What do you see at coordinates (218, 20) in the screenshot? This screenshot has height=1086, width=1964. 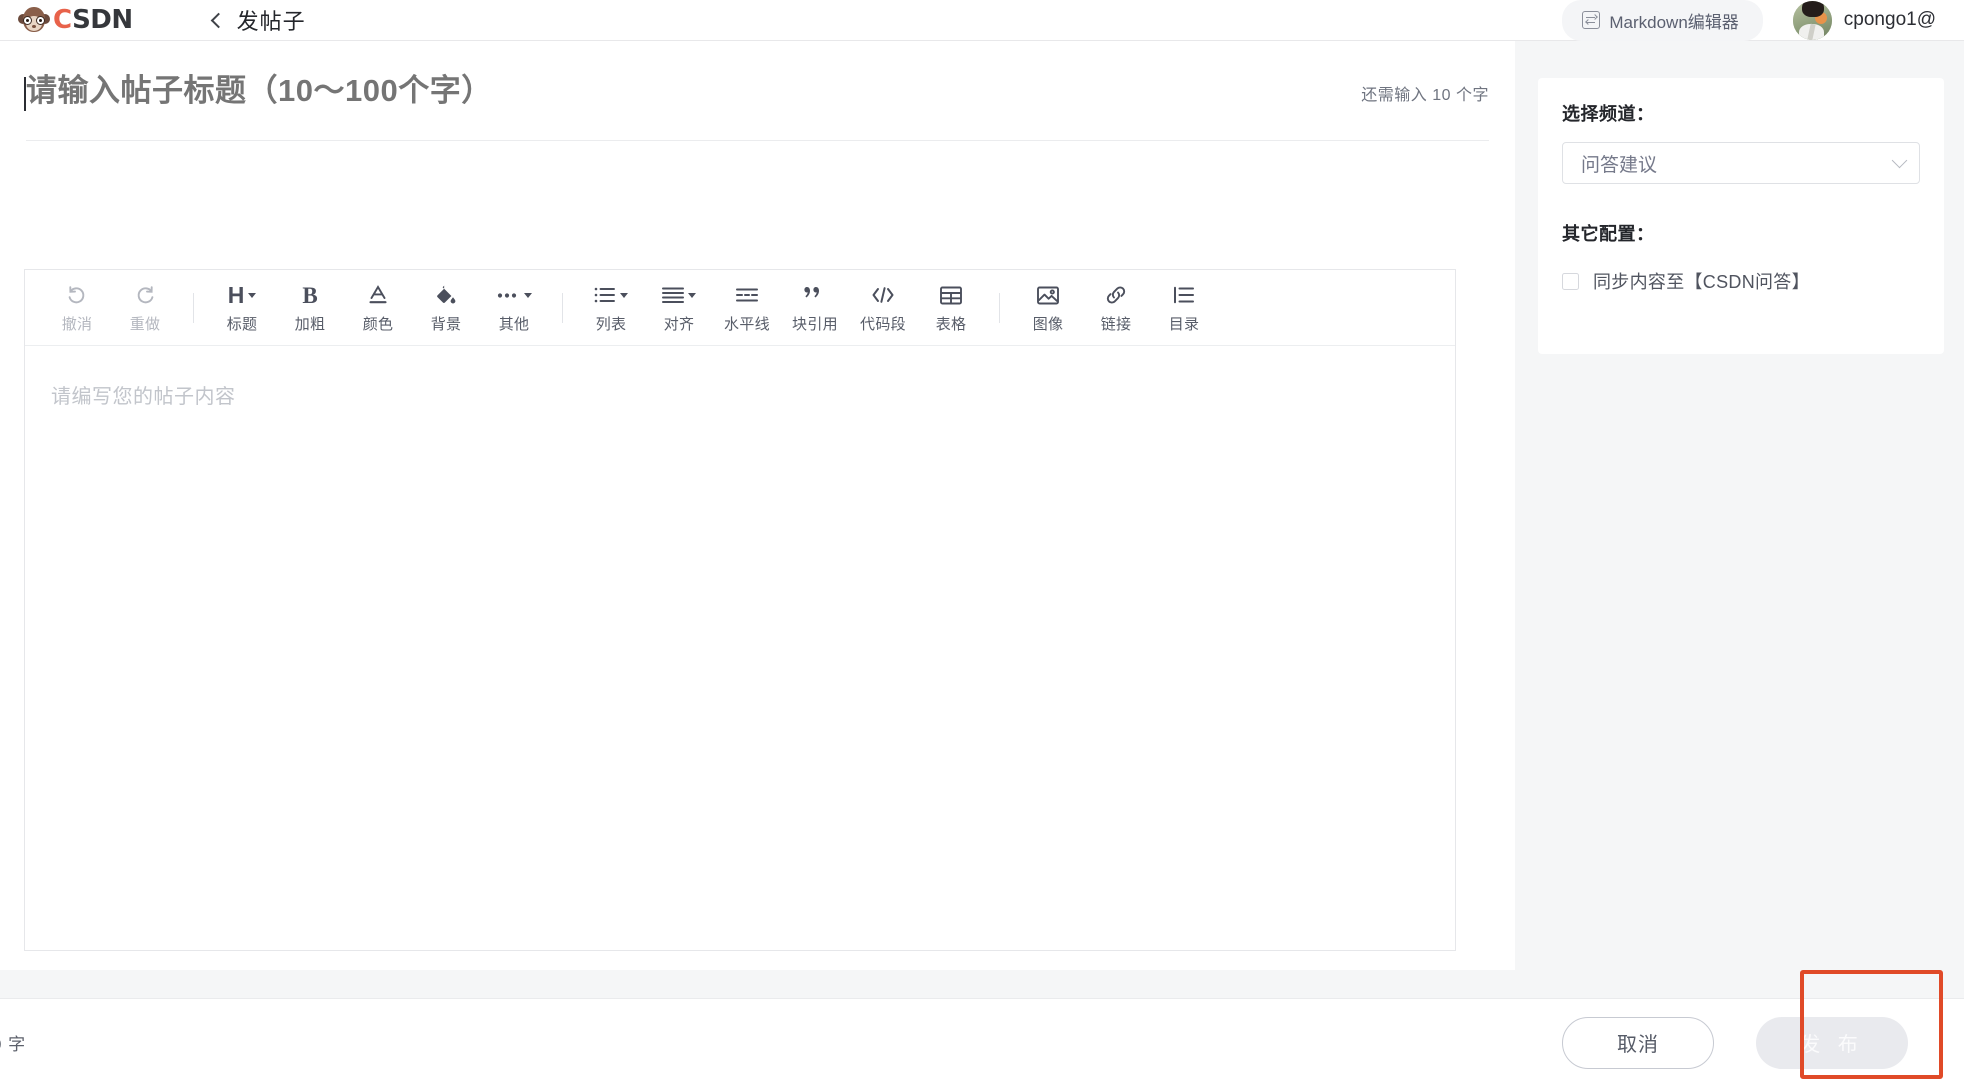 I see `chevron-left-icon` at bounding box center [218, 20].